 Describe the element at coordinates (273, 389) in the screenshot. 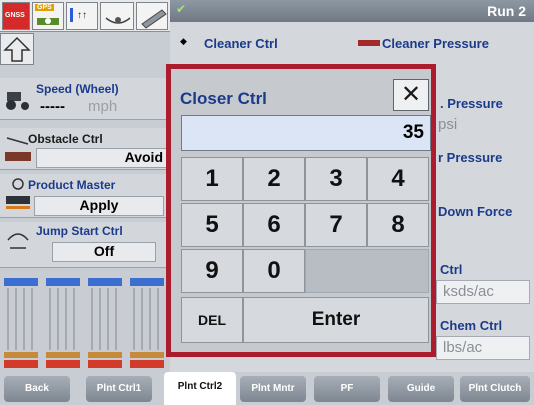

I see `tab-plnt-mntr: Plnt Mntr` at that location.